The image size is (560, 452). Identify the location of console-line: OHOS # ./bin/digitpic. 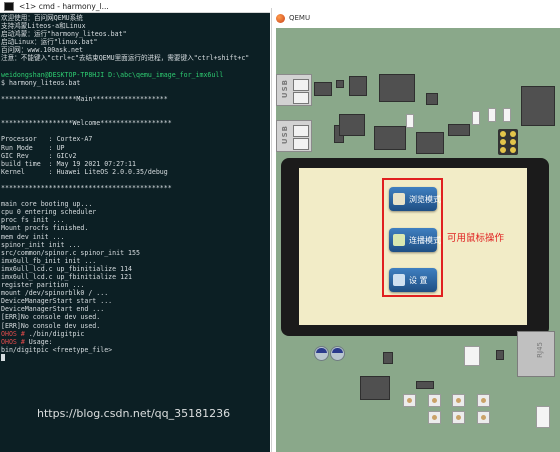
(135, 334).